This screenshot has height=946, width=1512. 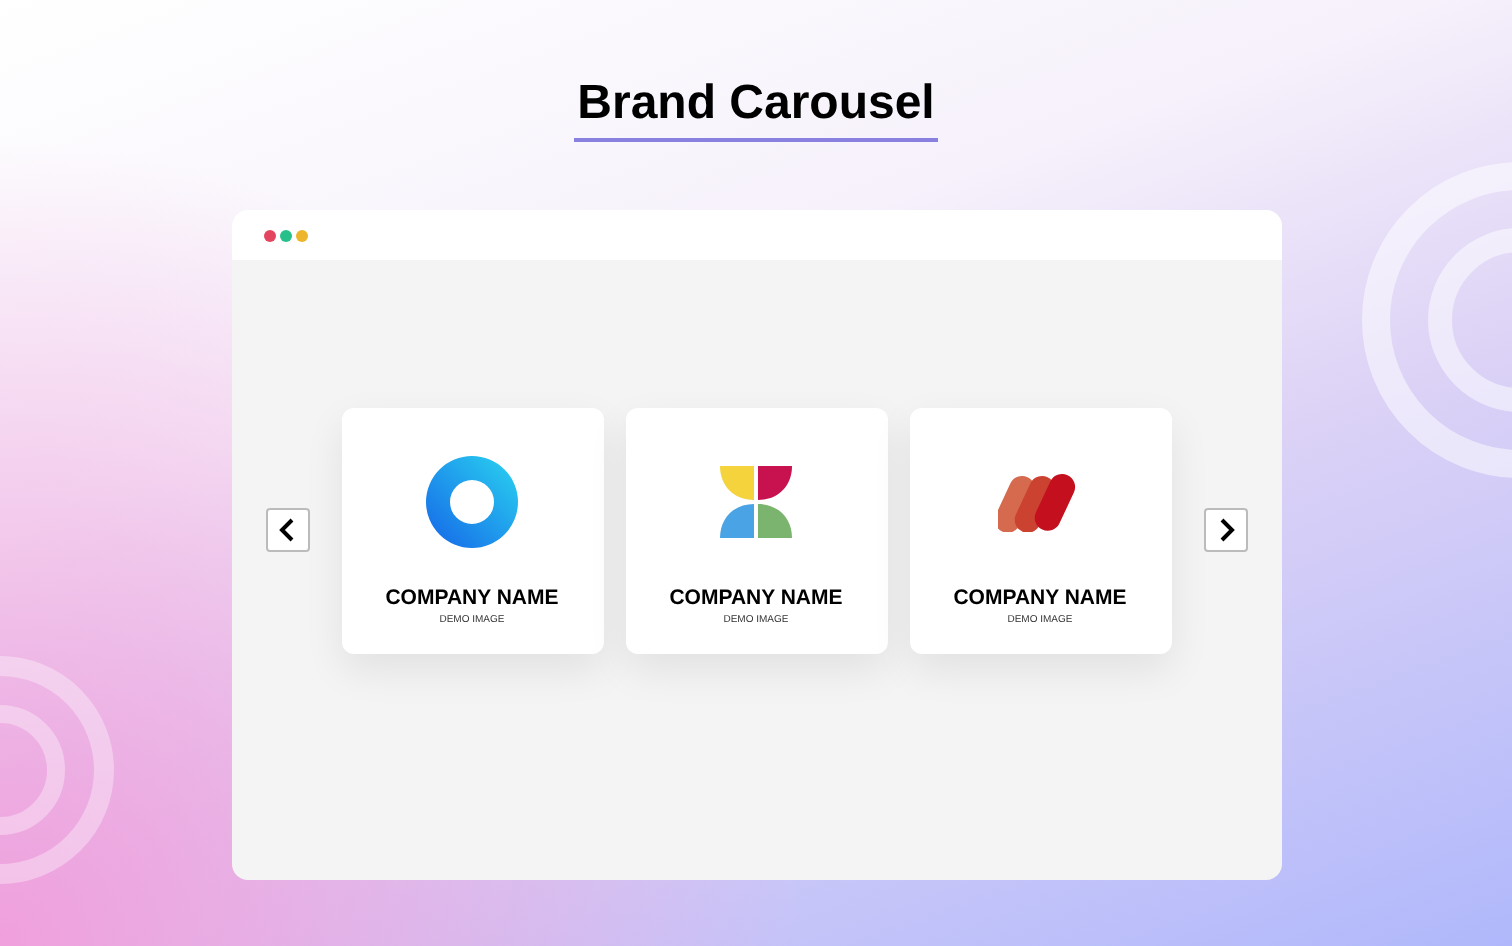 I want to click on ring-logo-icon, so click(x=472, y=501).